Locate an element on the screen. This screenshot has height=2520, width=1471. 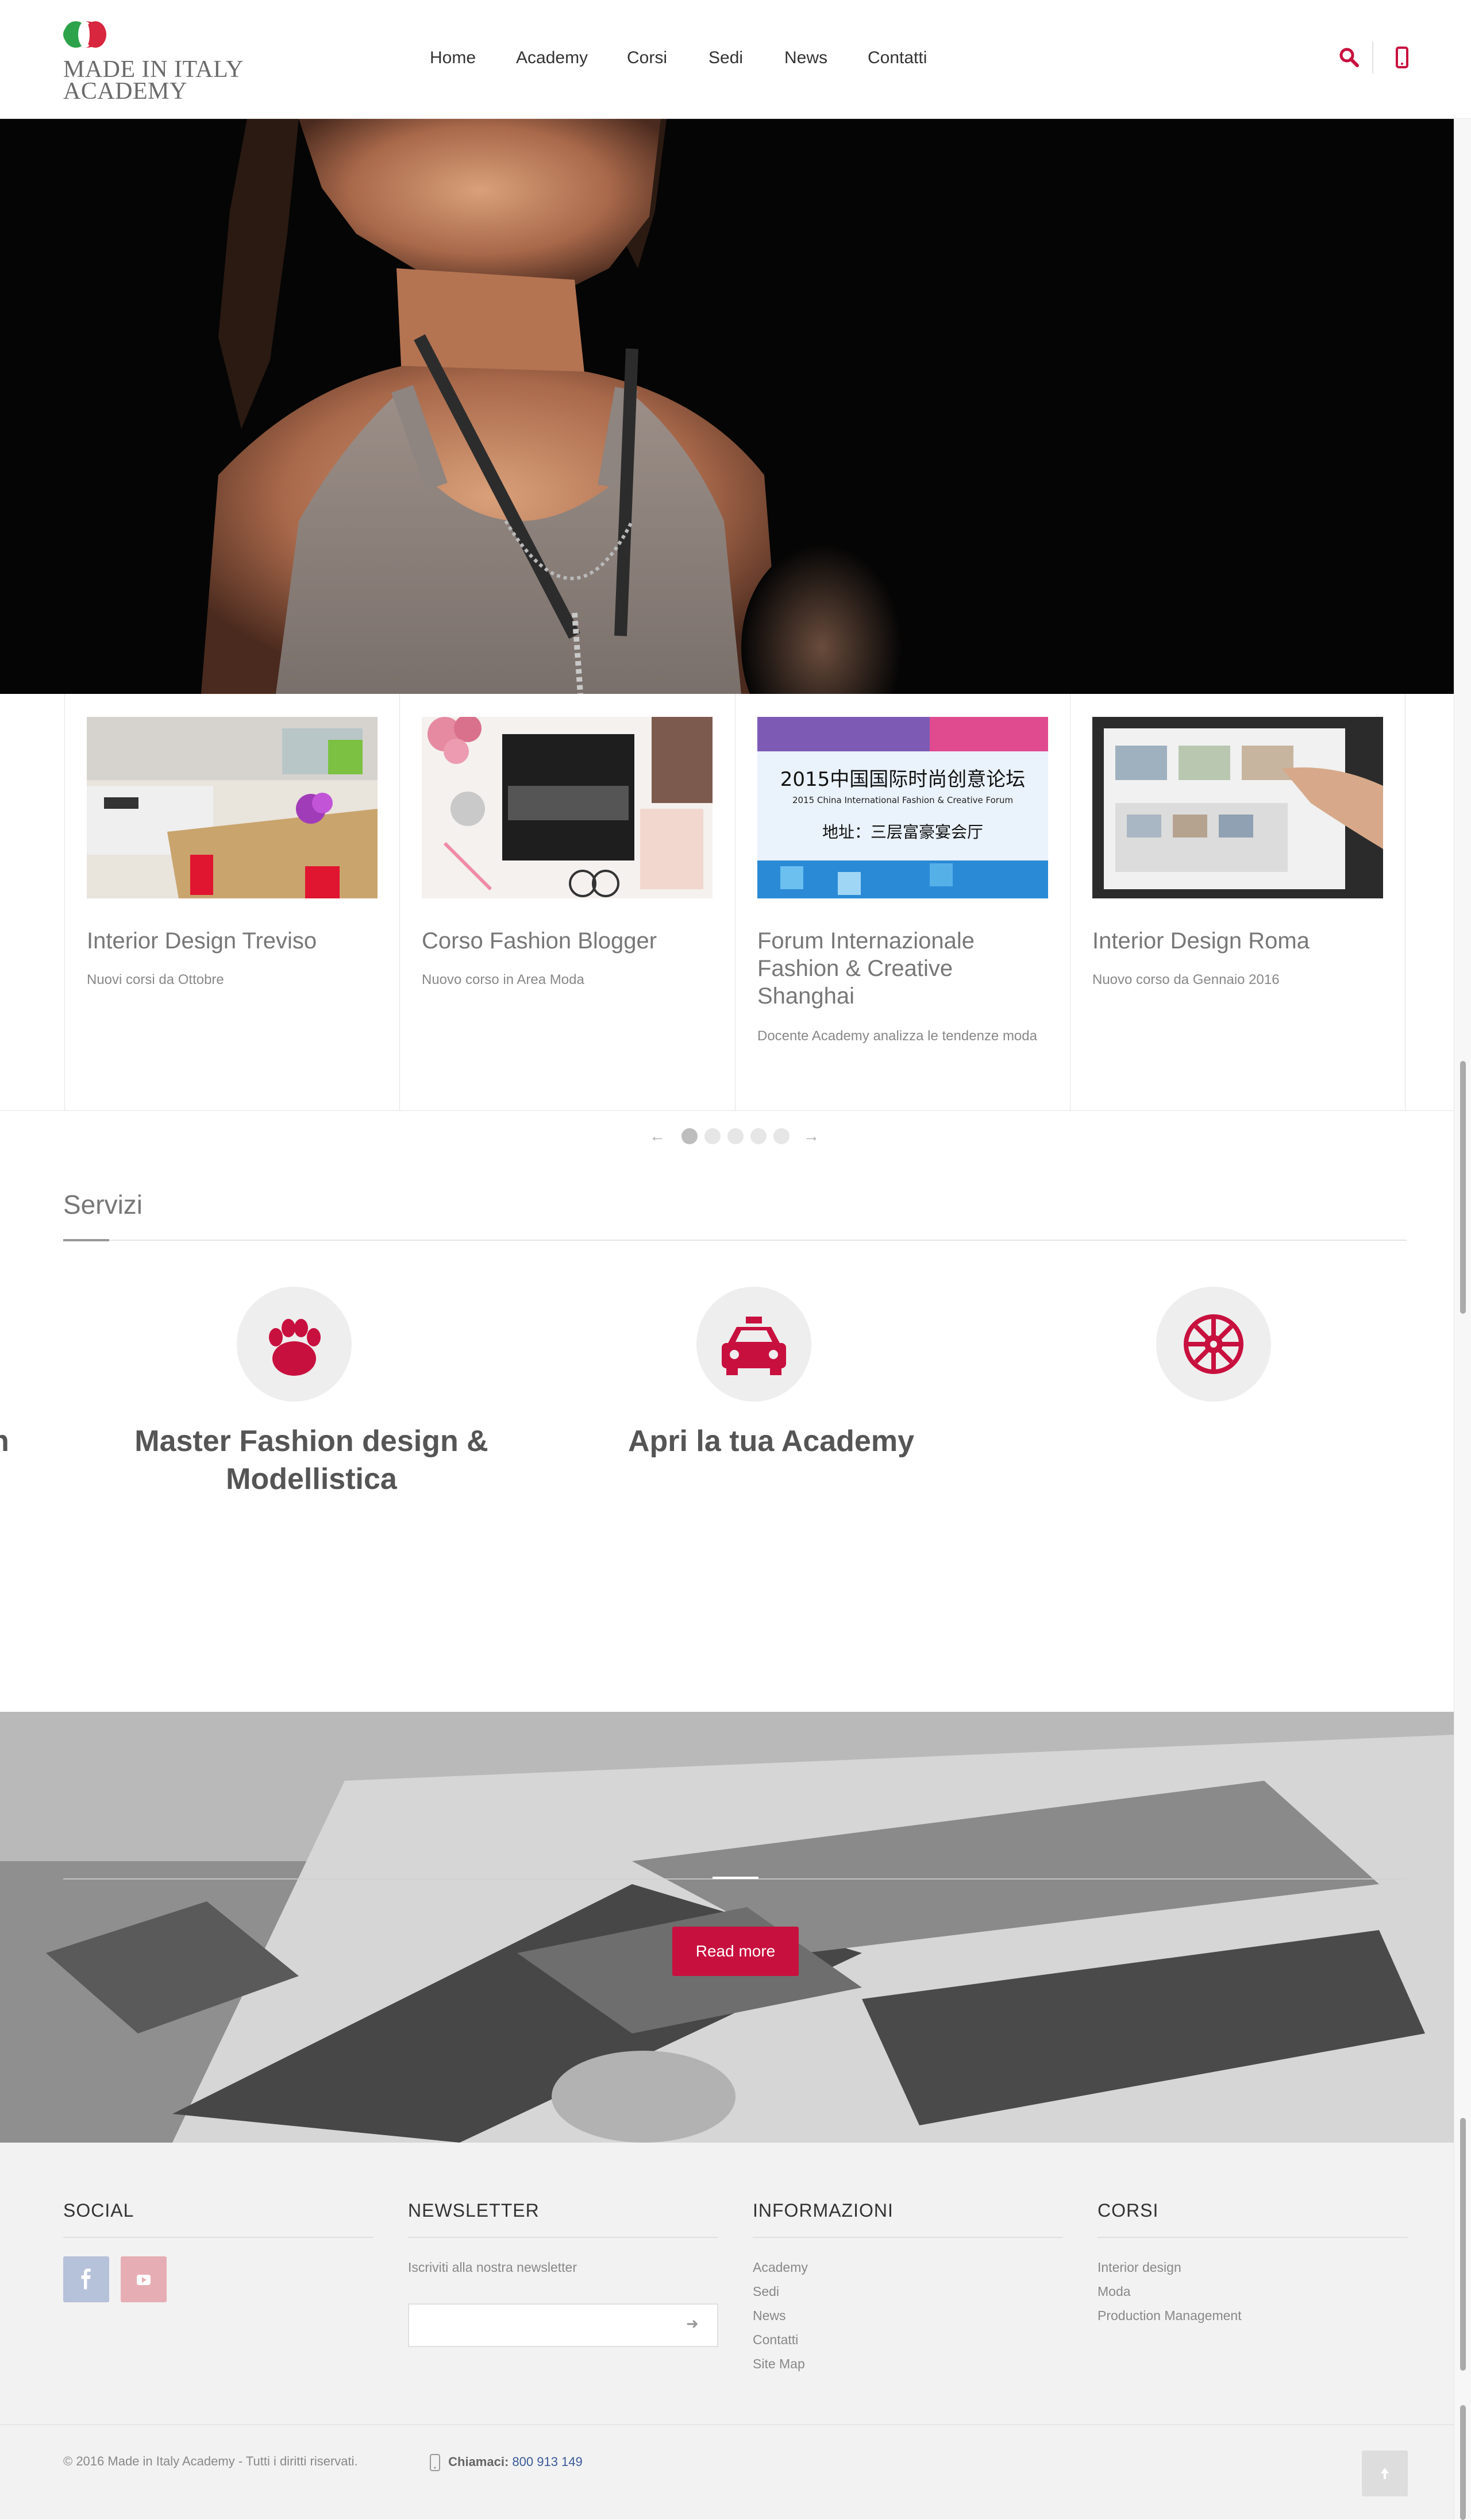
footer-link-news: News is located at coordinates (769, 2316).